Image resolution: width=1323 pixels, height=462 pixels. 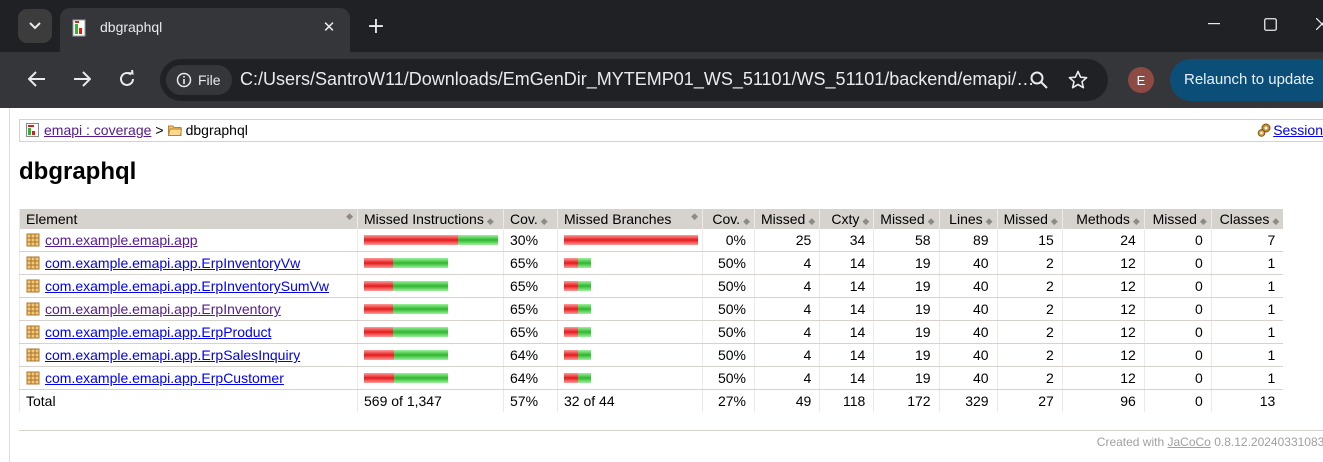 I want to click on bookmark-star-icon, so click(x=1078, y=80).